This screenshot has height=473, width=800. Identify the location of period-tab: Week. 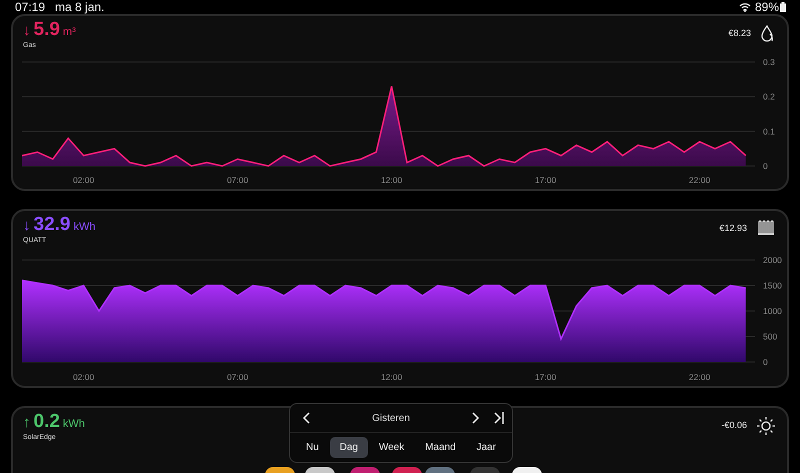
(391, 447).